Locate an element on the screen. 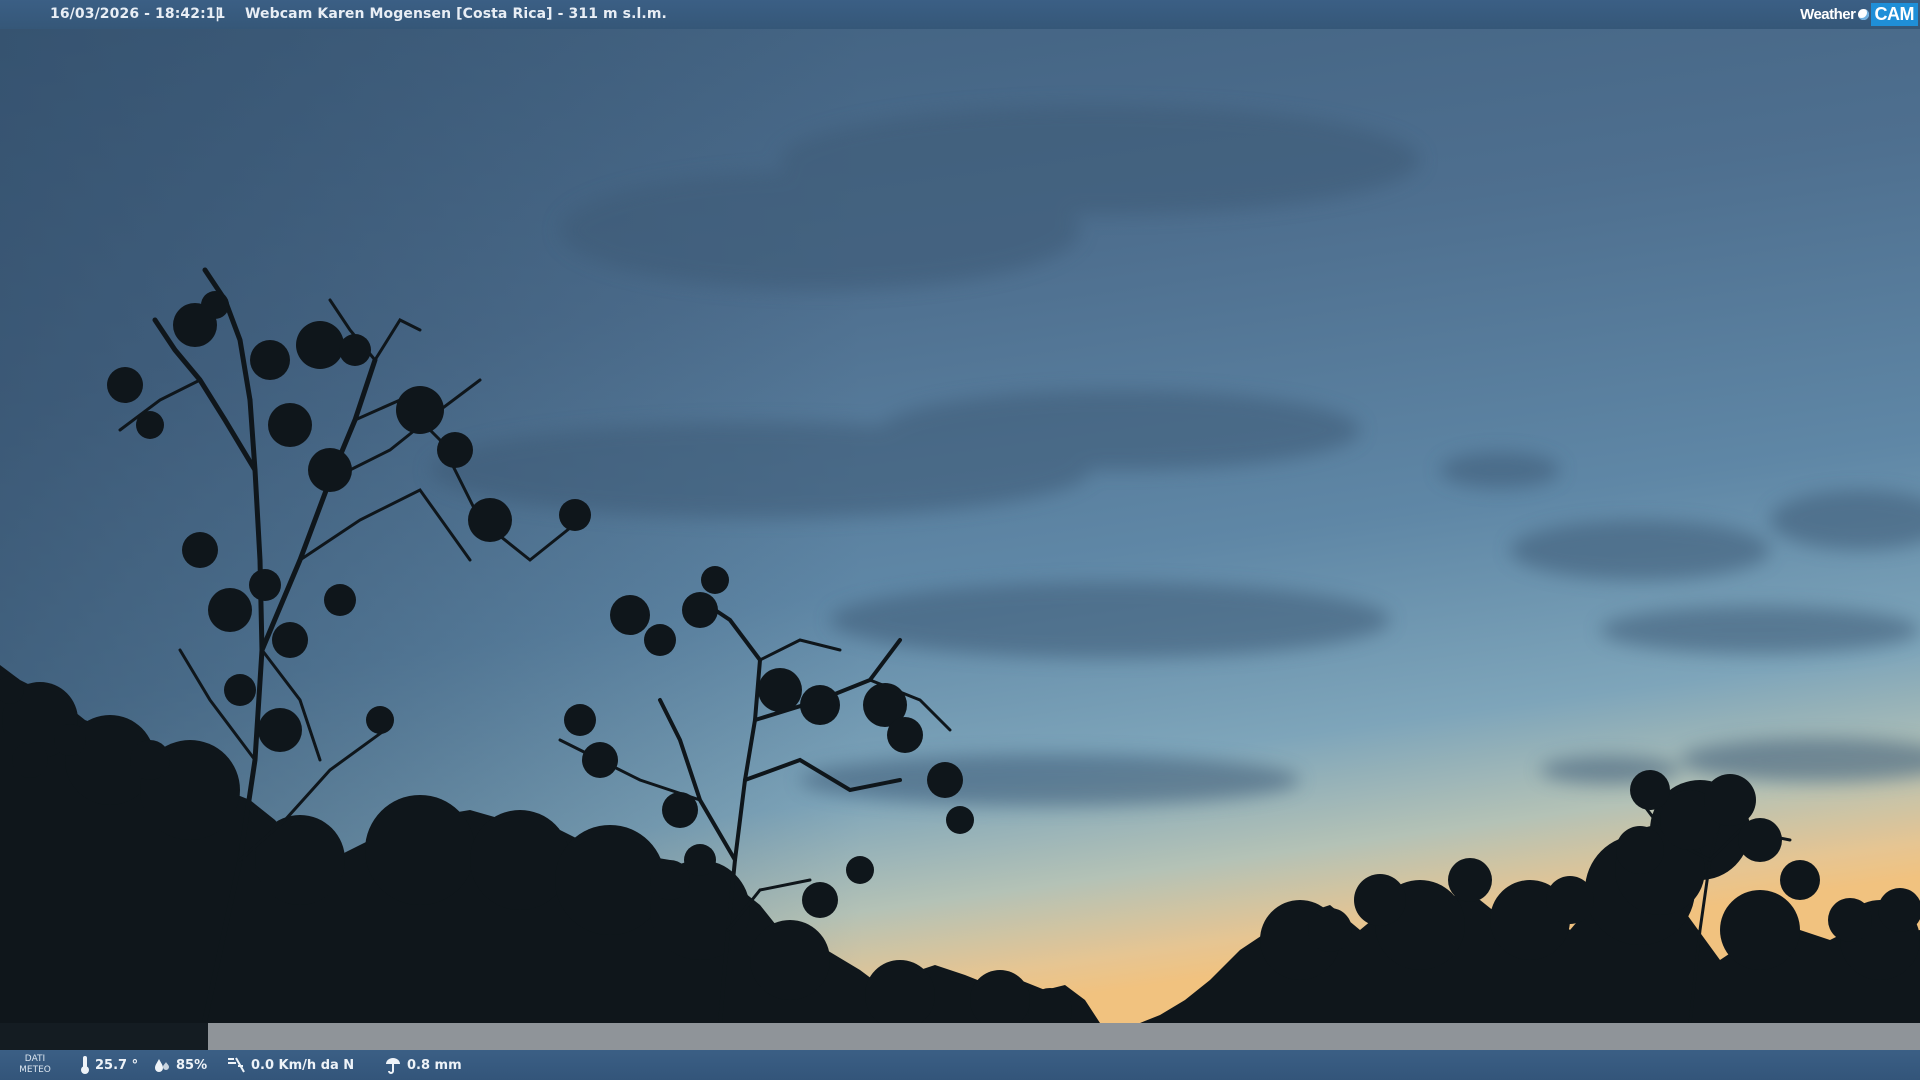 This screenshot has width=1920, height=1080. wind-vane-icon is located at coordinates (236, 1065).